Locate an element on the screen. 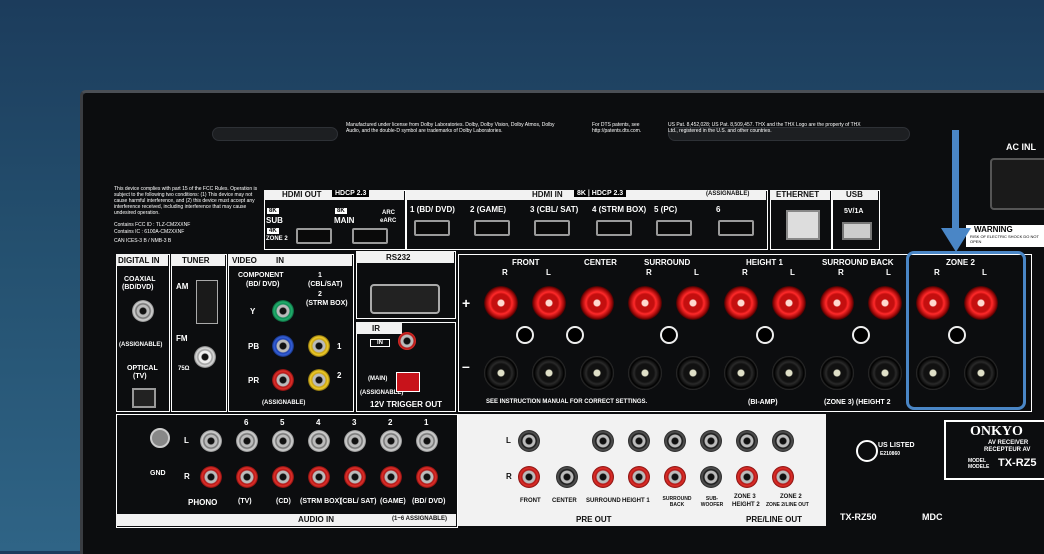  audio-in-2-l-jack is located at coordinates (391, 441).